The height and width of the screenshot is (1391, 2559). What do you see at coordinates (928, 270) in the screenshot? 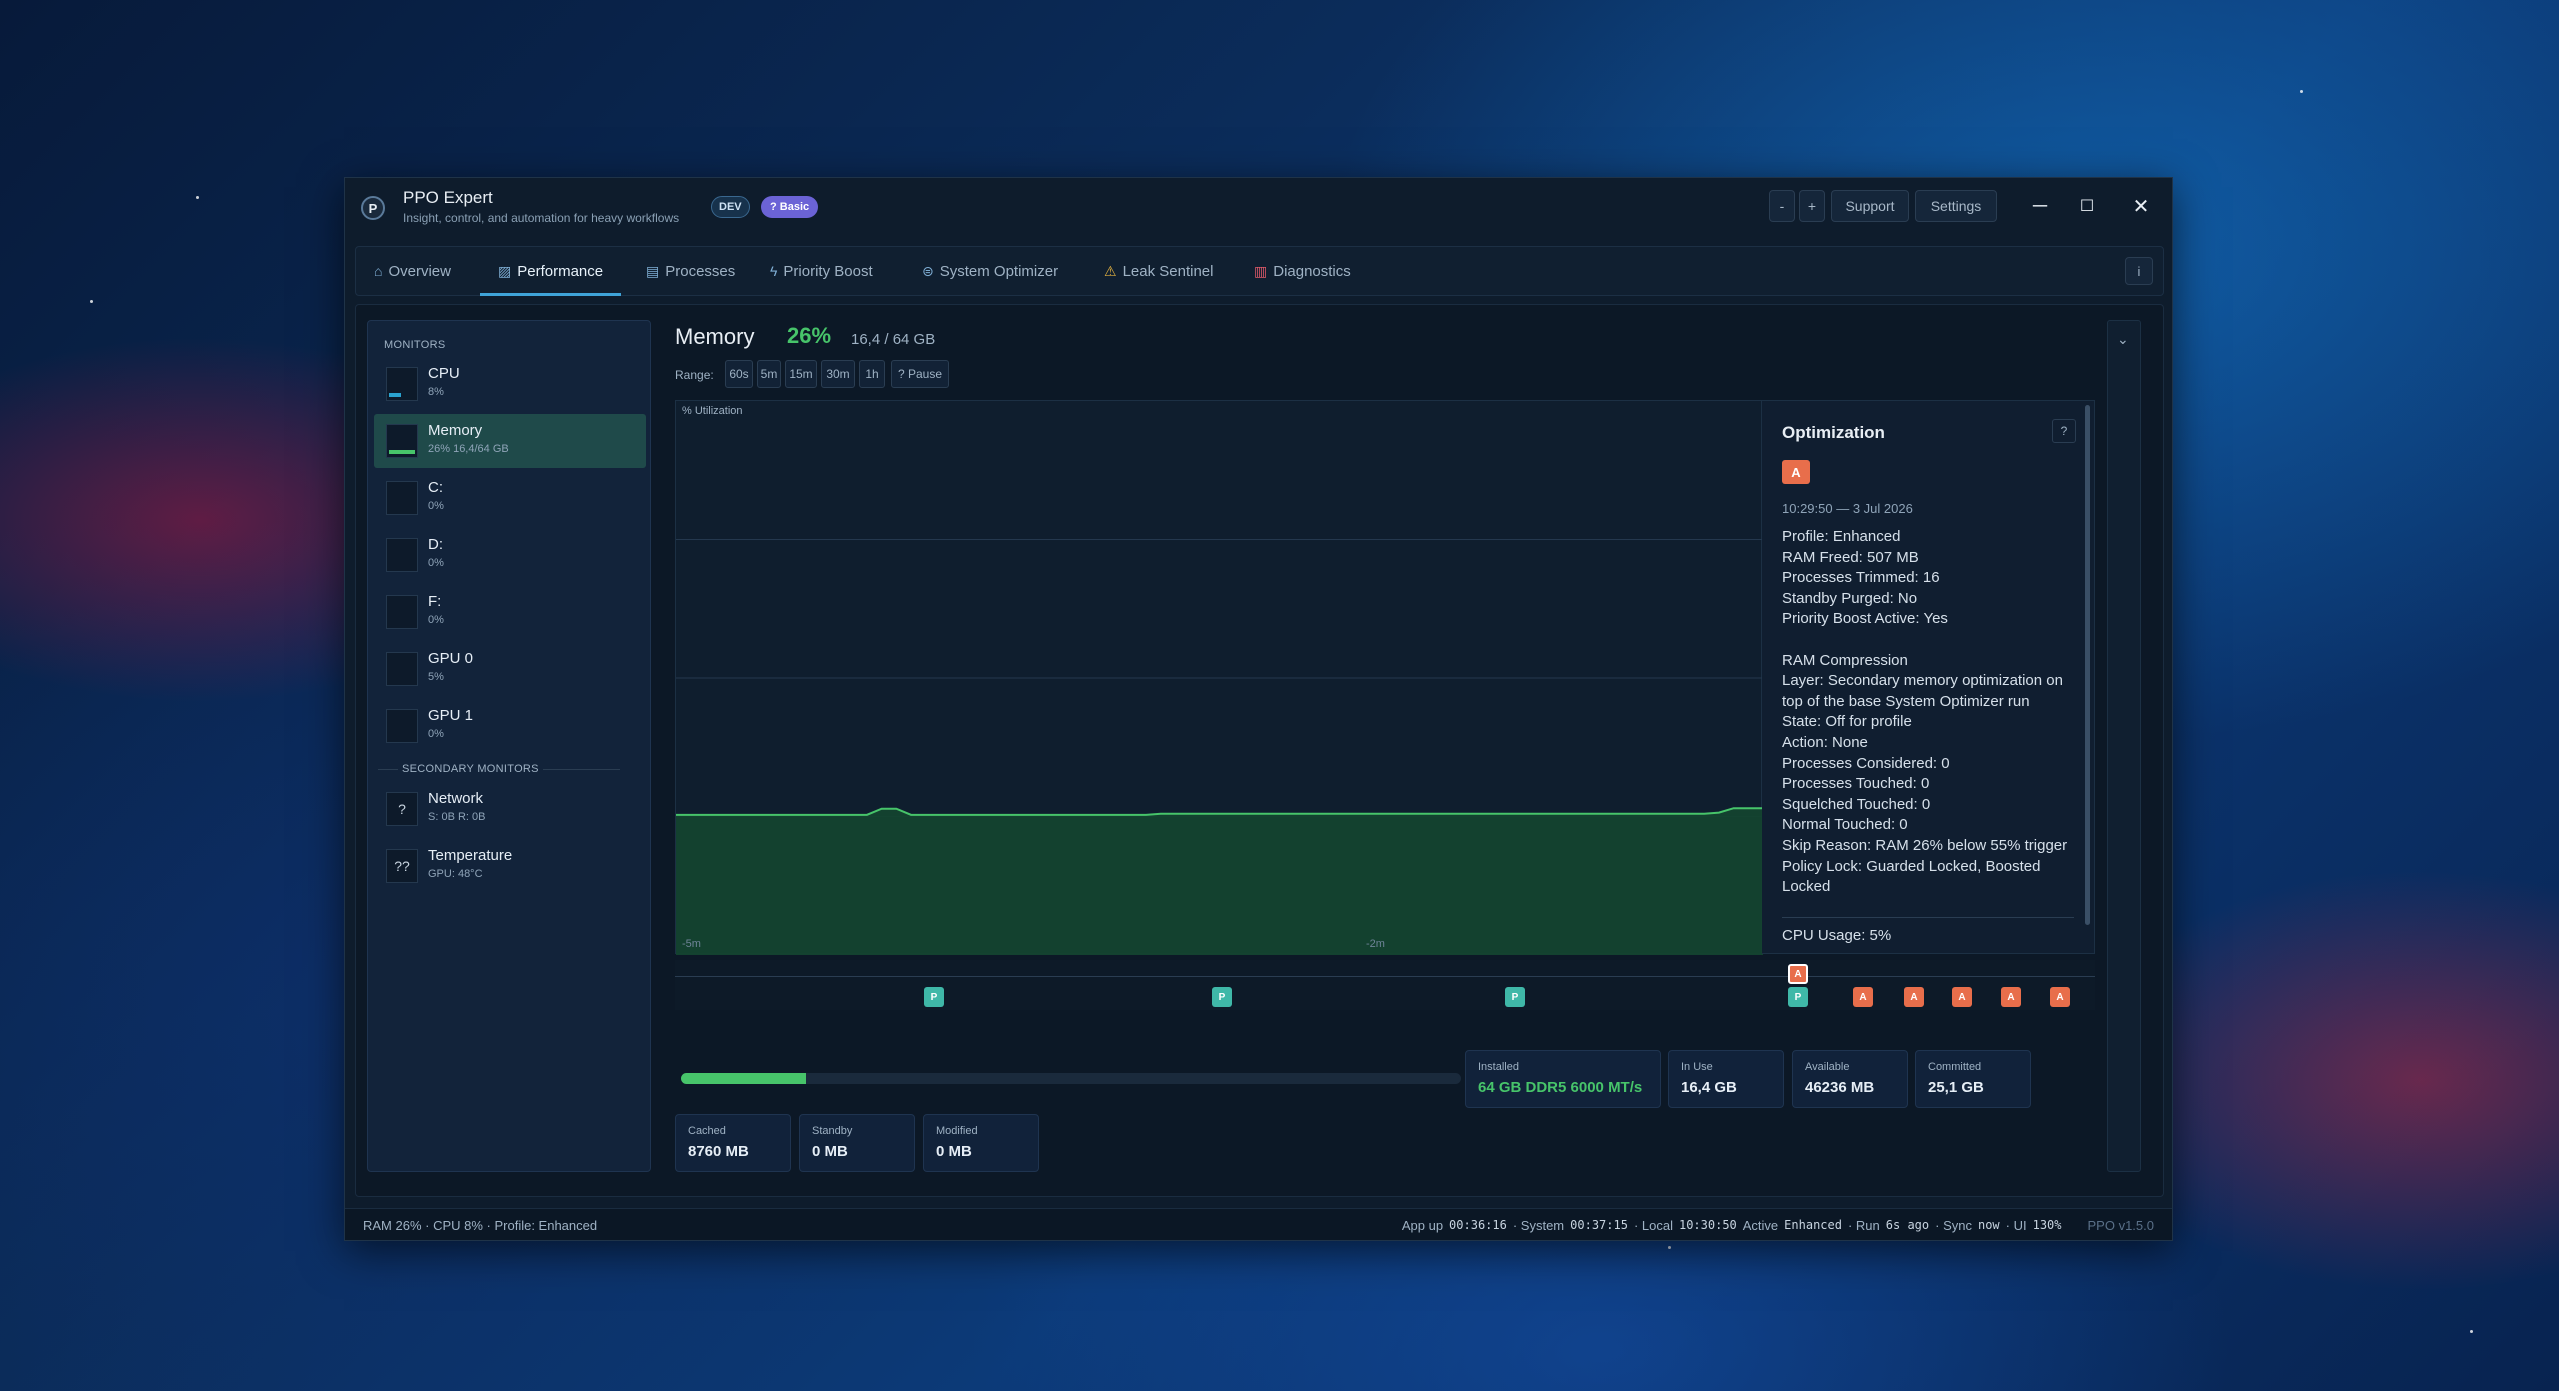
I see `gamepad-icon: ⊜` at bounding box center [928, 270].